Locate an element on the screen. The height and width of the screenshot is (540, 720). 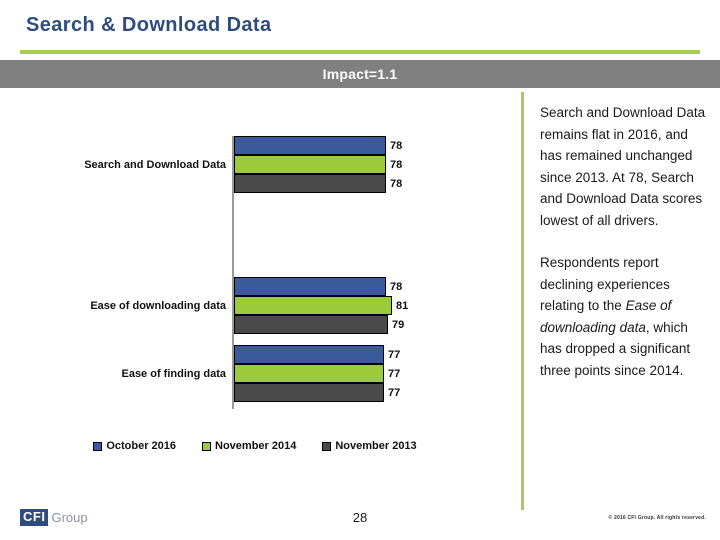
bar-group-ease-of-finding-data: Ease of finding data 77 77 77 is located at coordinates (255, 373).